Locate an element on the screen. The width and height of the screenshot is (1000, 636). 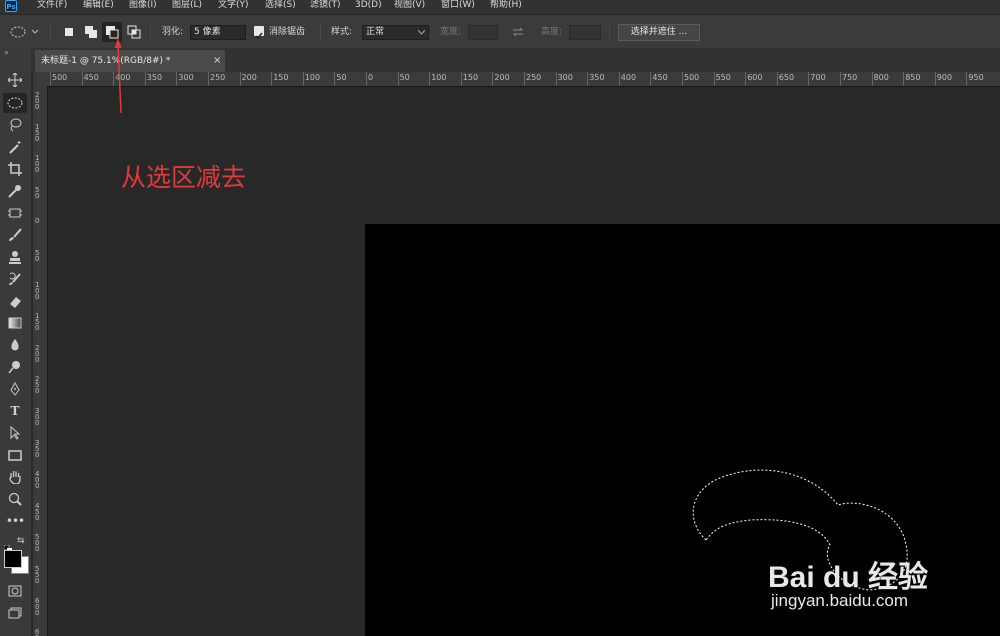
annotation-label: 从选区减去 is located at coordinates (184, 177).